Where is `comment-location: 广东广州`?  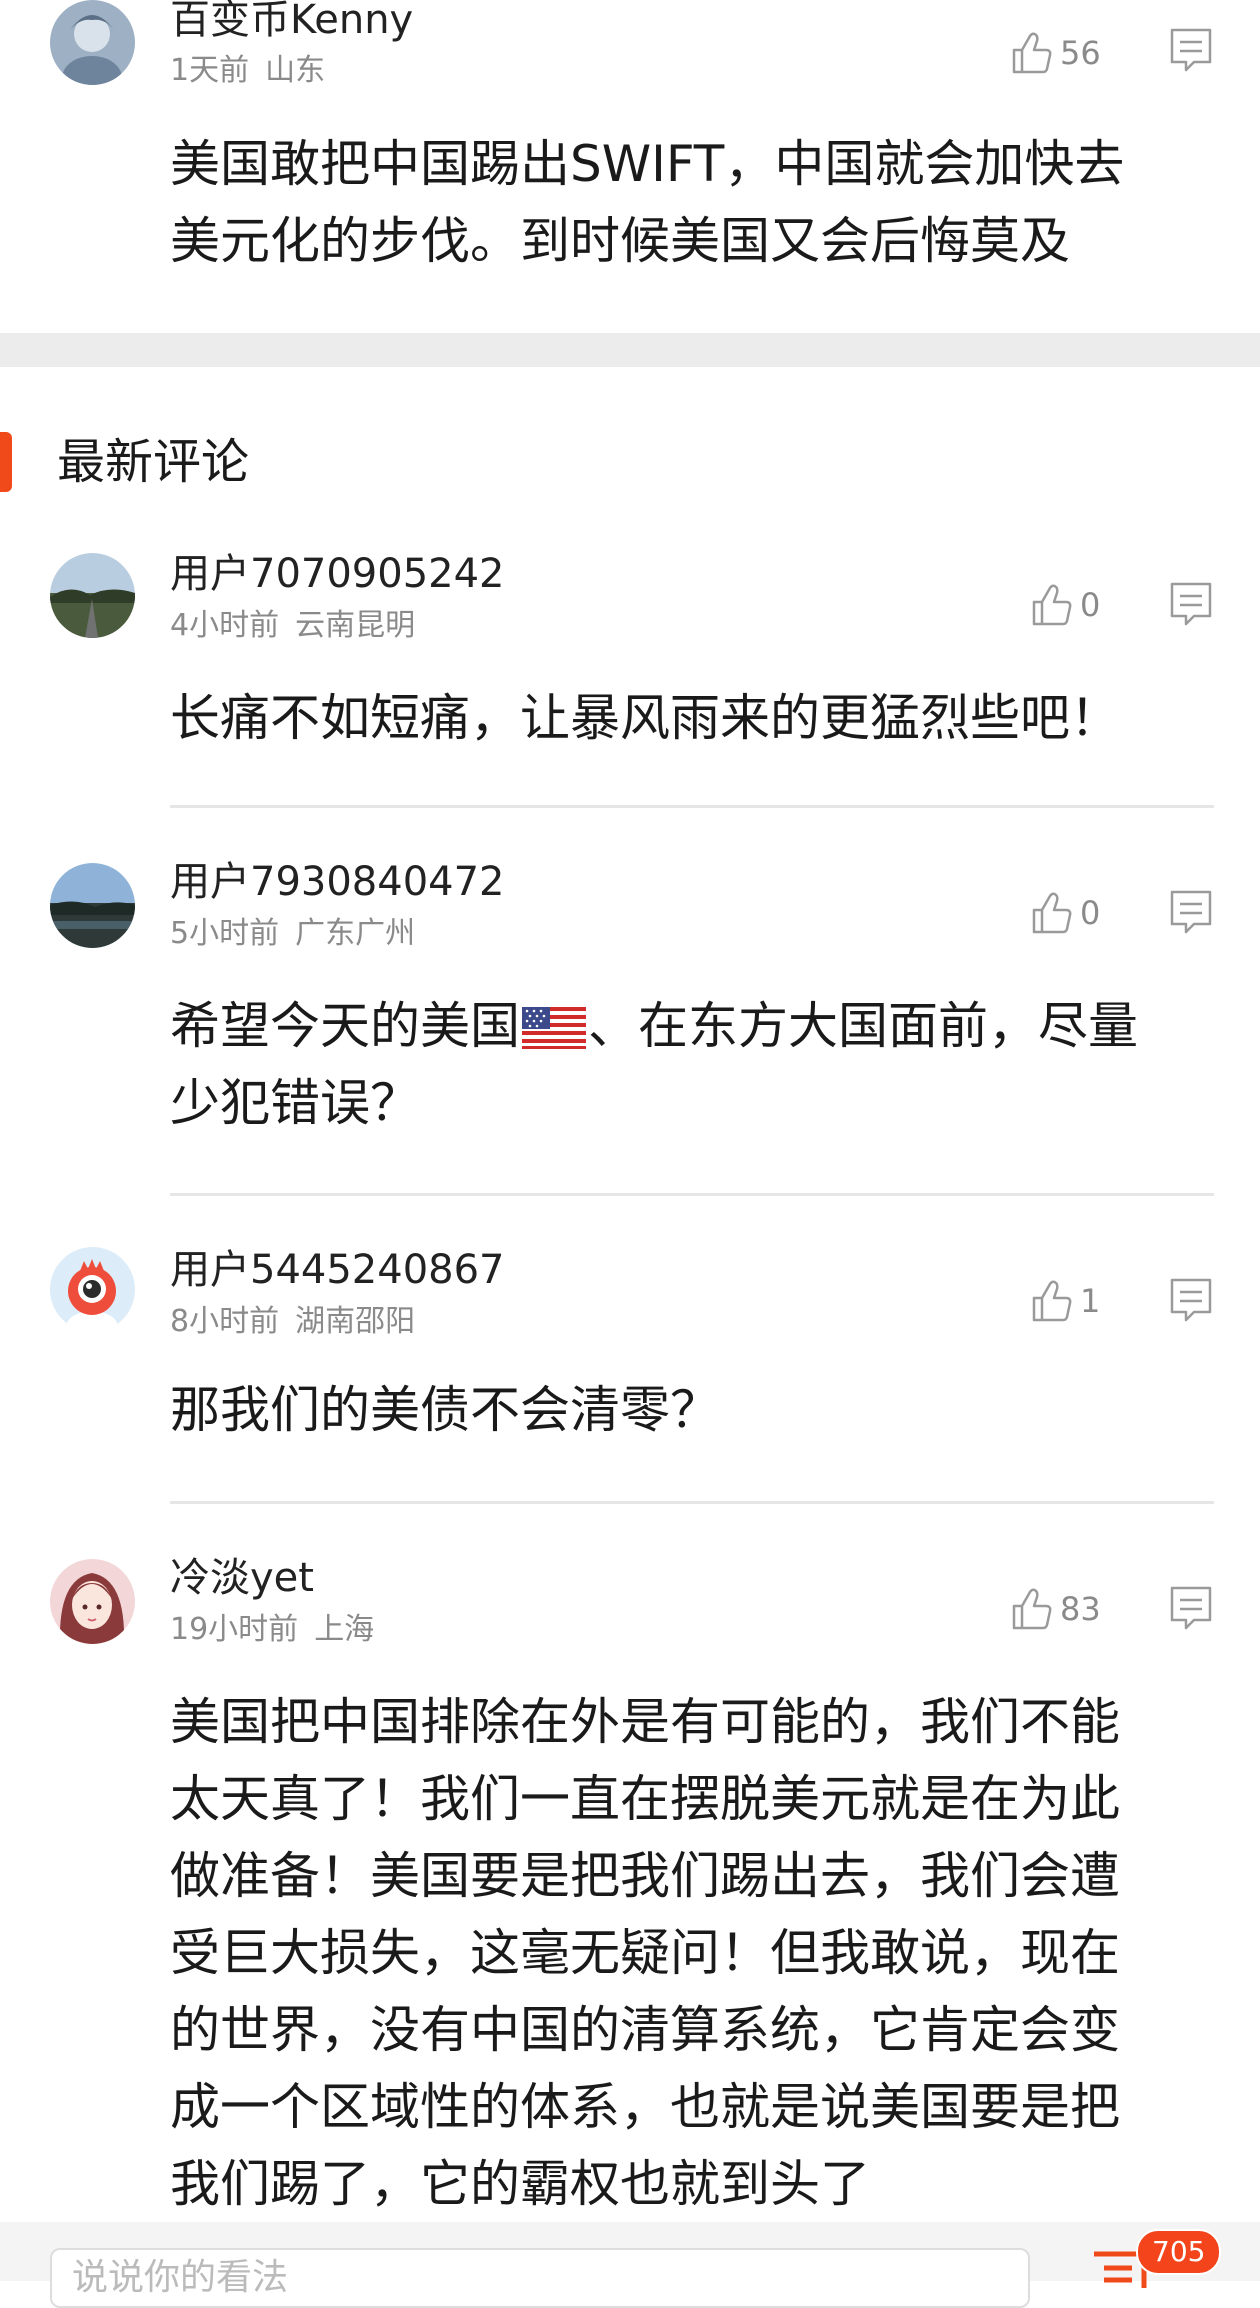
comment-location: 广东广州 is located at coordinates (355, 933).